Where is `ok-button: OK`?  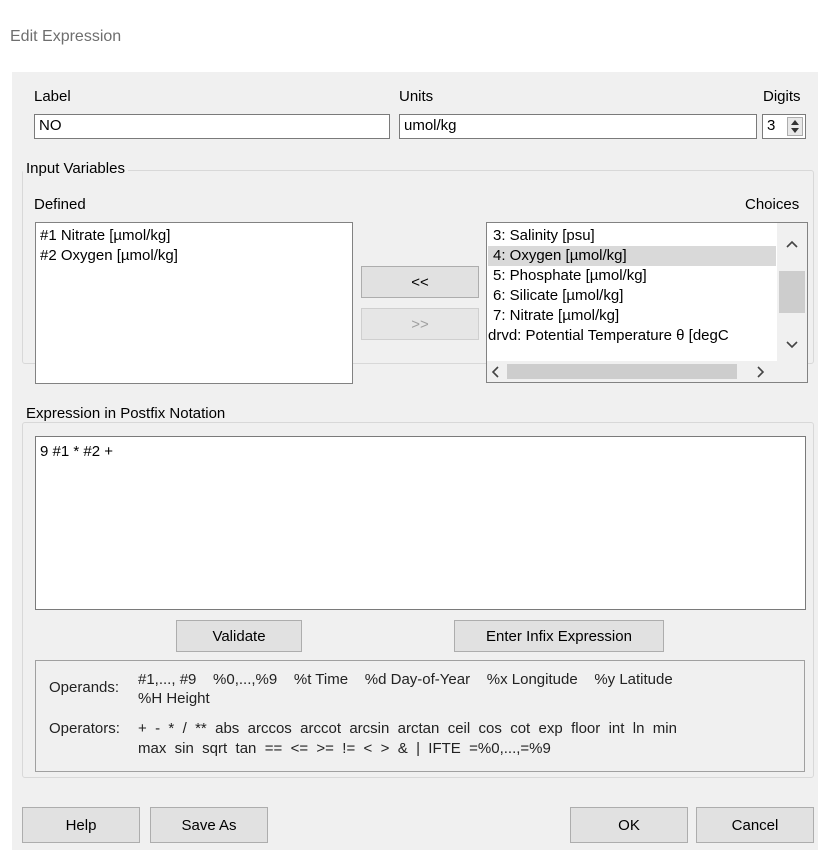
ok-button: OK is located at coordinates (629, 825).